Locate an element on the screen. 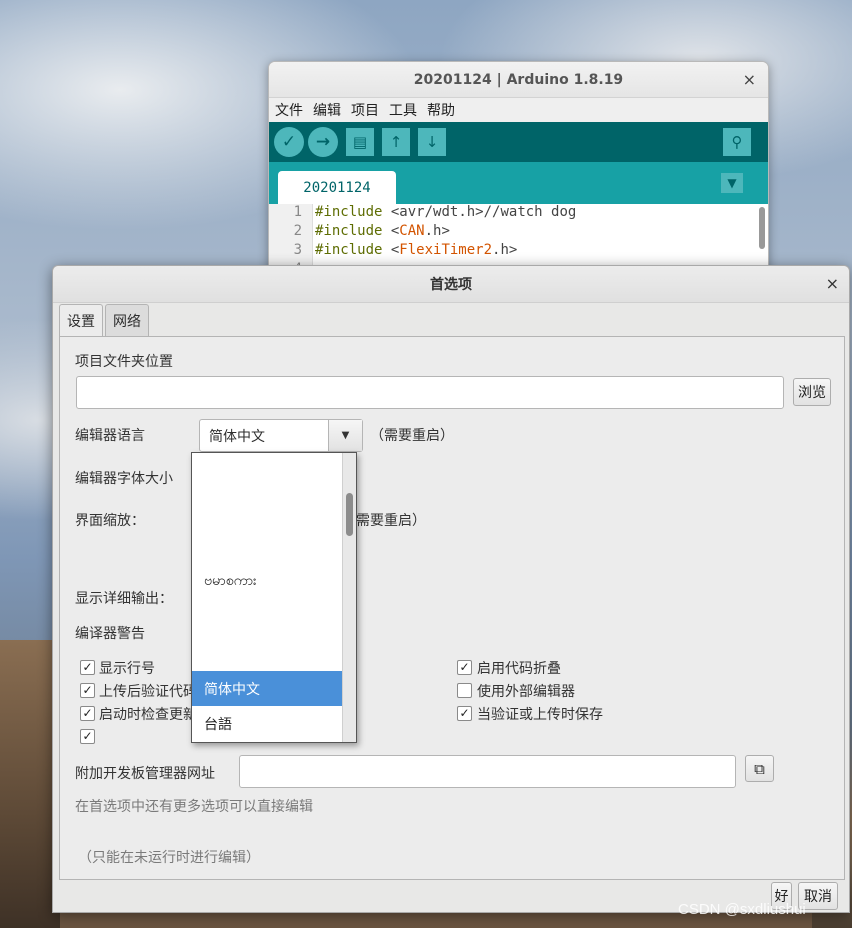 This screenshot has width=852, height=928. save-on-verify-label: 当验证或上传时保存 is located at coordinates (540, 715).